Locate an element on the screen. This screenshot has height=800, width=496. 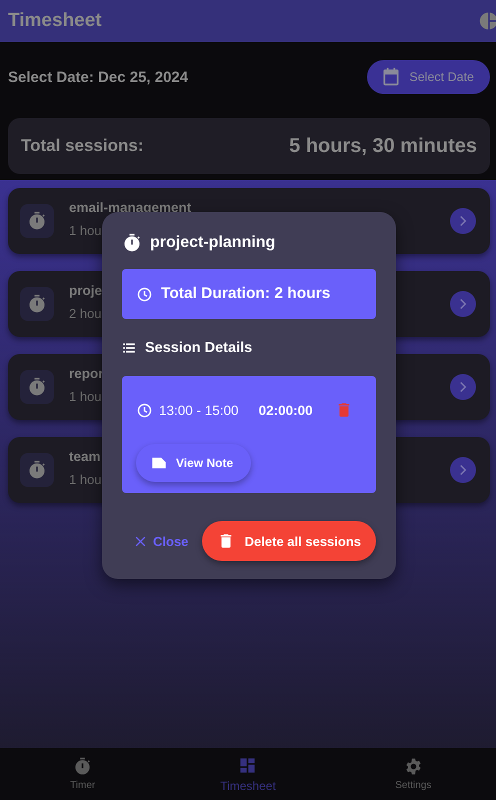
app-title: Timesheet is located at coordinates (55, 21).